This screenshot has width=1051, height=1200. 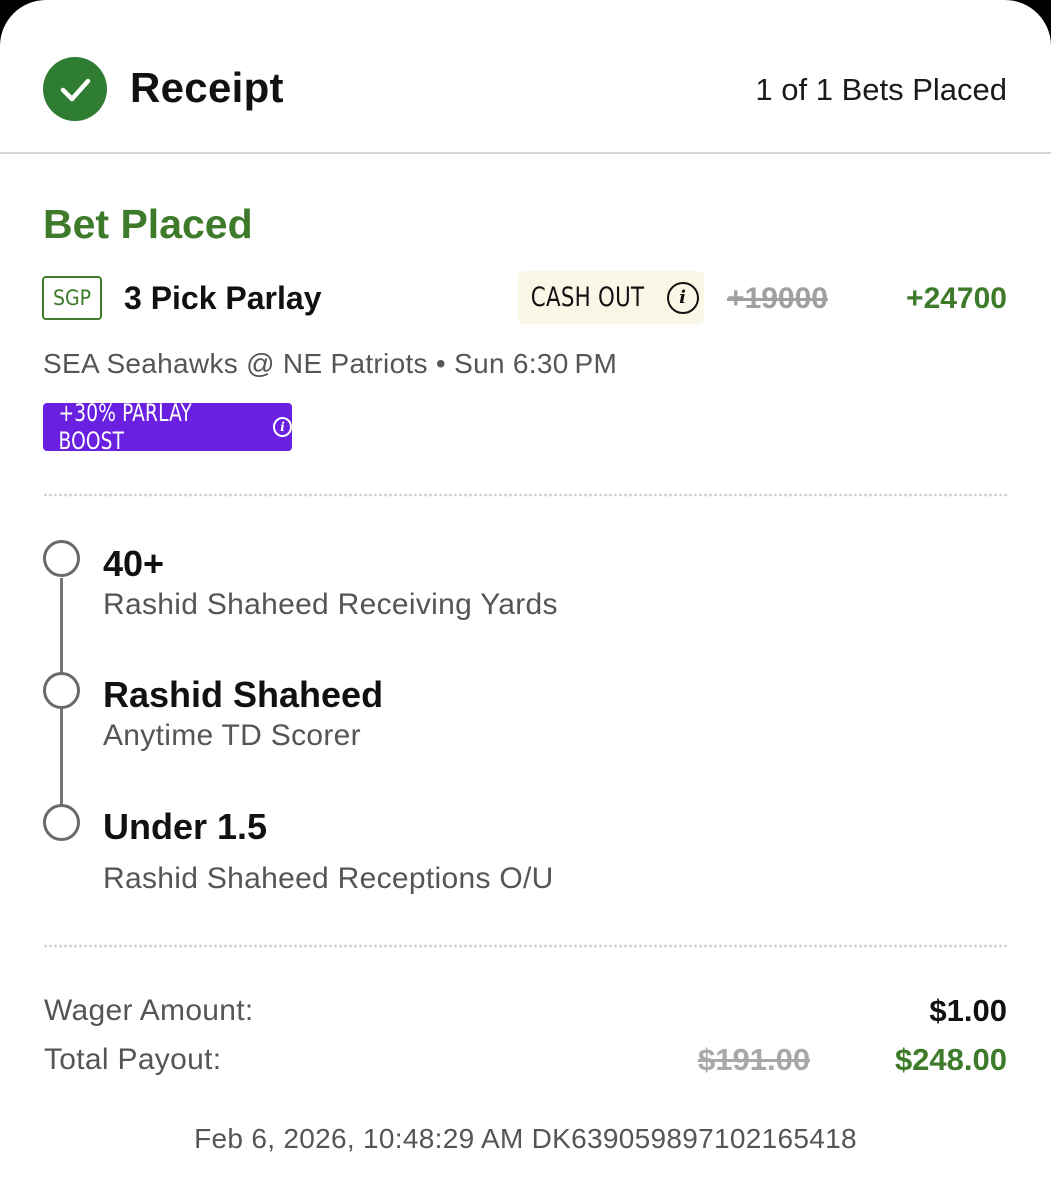 I want to click on leg-market: Rashid Shaheed Receiving Yards, so click(x=330, y=604).